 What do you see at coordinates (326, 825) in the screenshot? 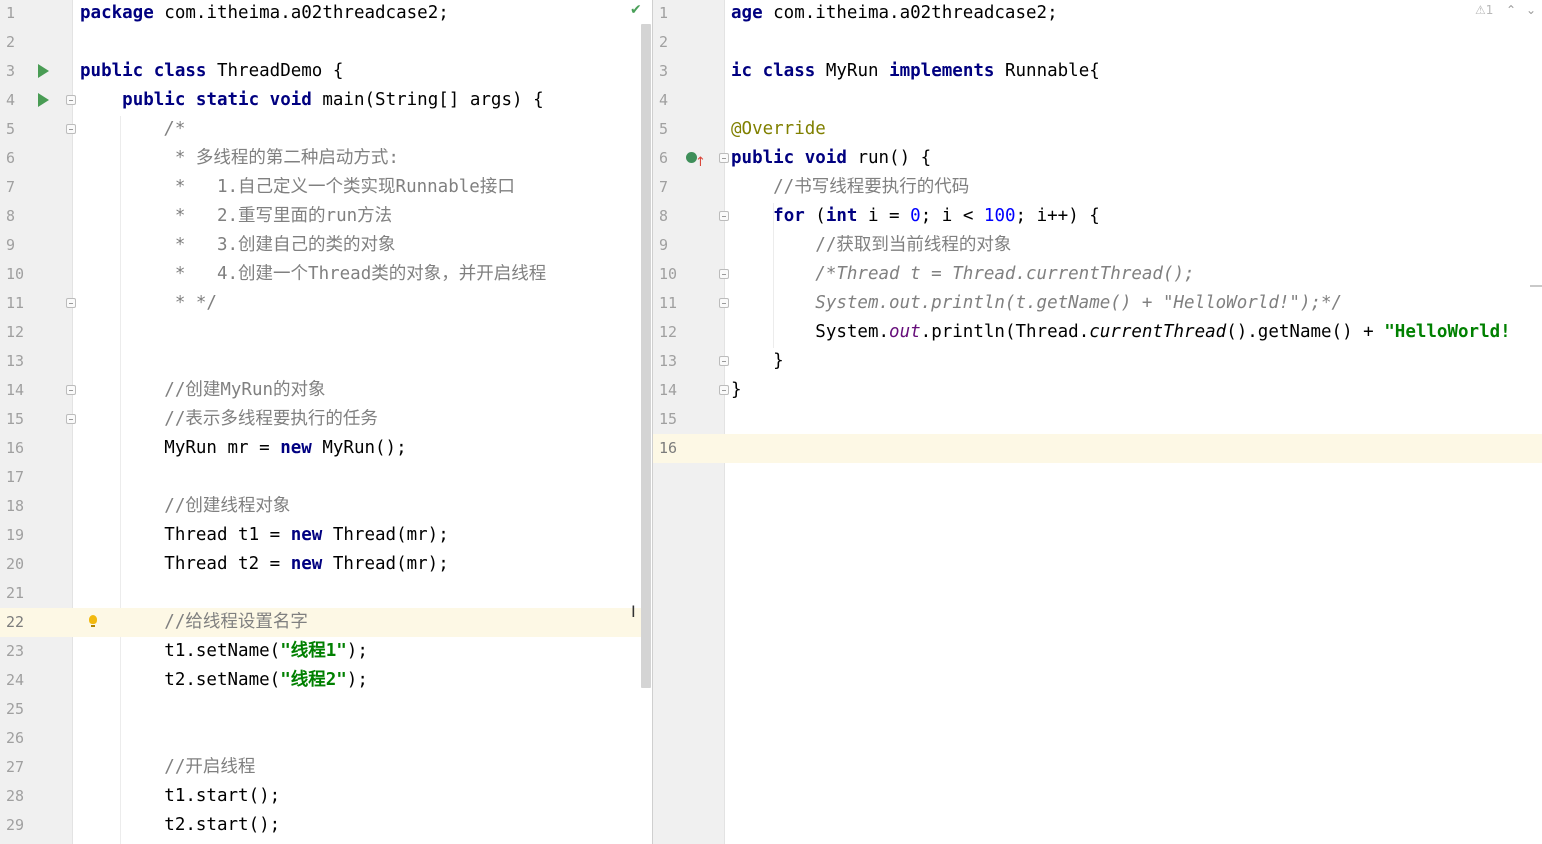
I see `code-line: 29 t2.start();` at bounding box center [326, 825].